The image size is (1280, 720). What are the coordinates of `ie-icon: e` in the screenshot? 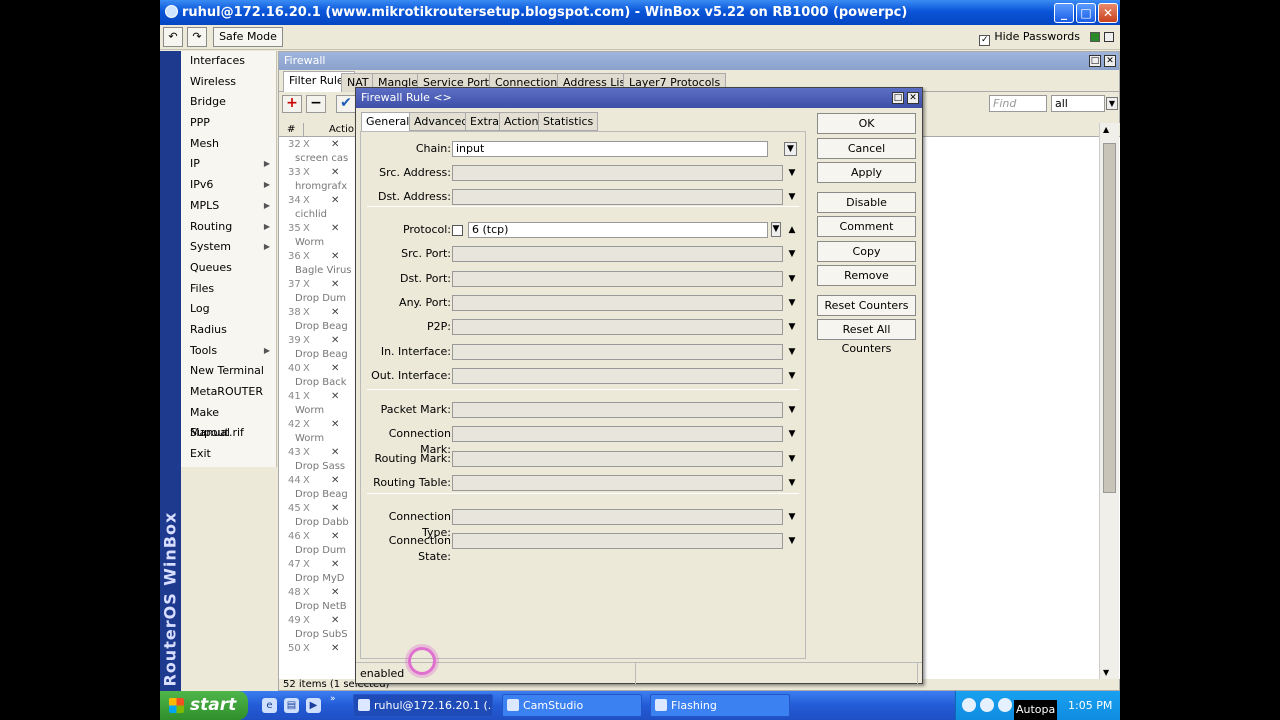 It's located at (269, 705).